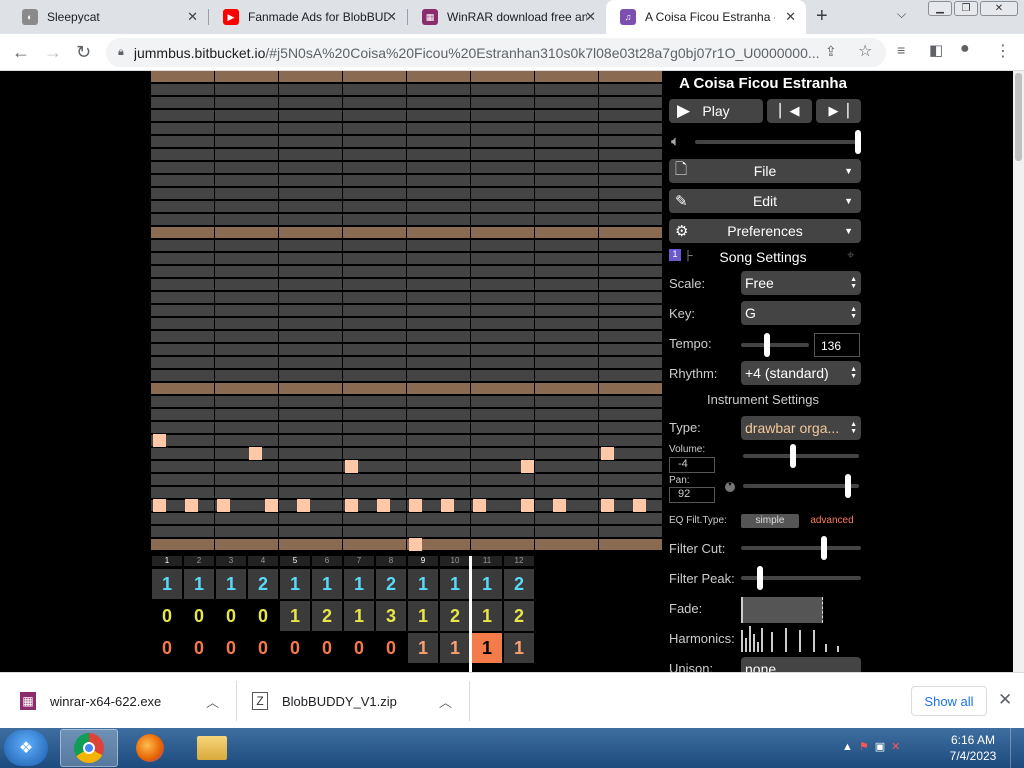 This screenshot has height=768, width=1024. Describe the element at coordinates (359, 561) in the screenshot. I see `bar-number: 7` at that location.